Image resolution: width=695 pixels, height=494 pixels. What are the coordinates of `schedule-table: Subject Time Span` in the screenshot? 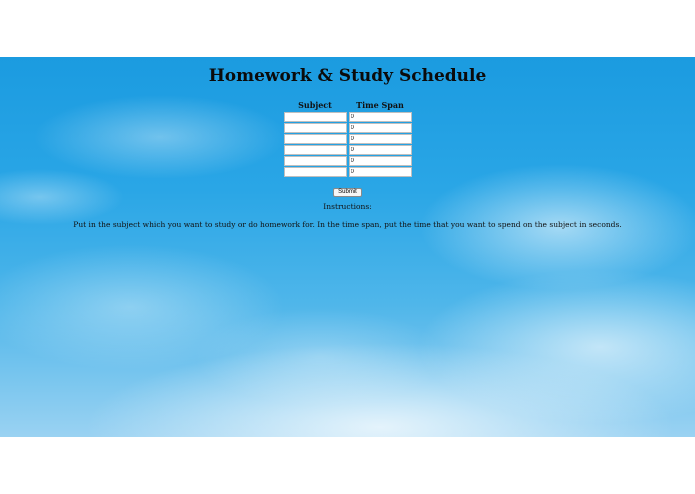 It's located at (348, 138).